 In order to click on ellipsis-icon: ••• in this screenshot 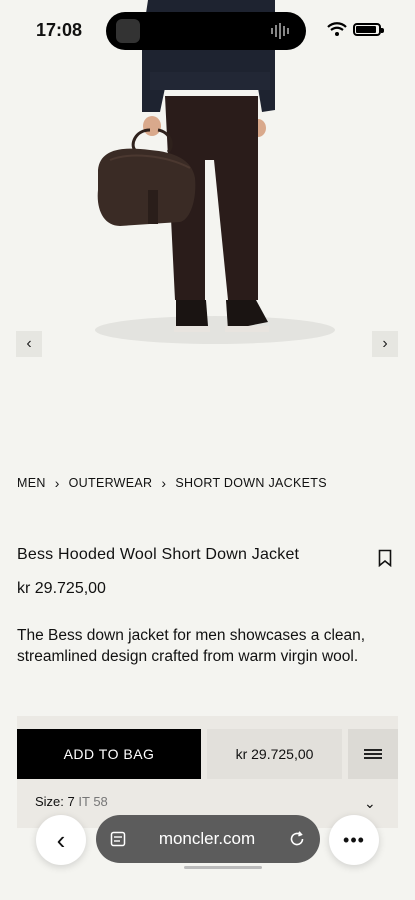, I will do `click(354, 839)`.